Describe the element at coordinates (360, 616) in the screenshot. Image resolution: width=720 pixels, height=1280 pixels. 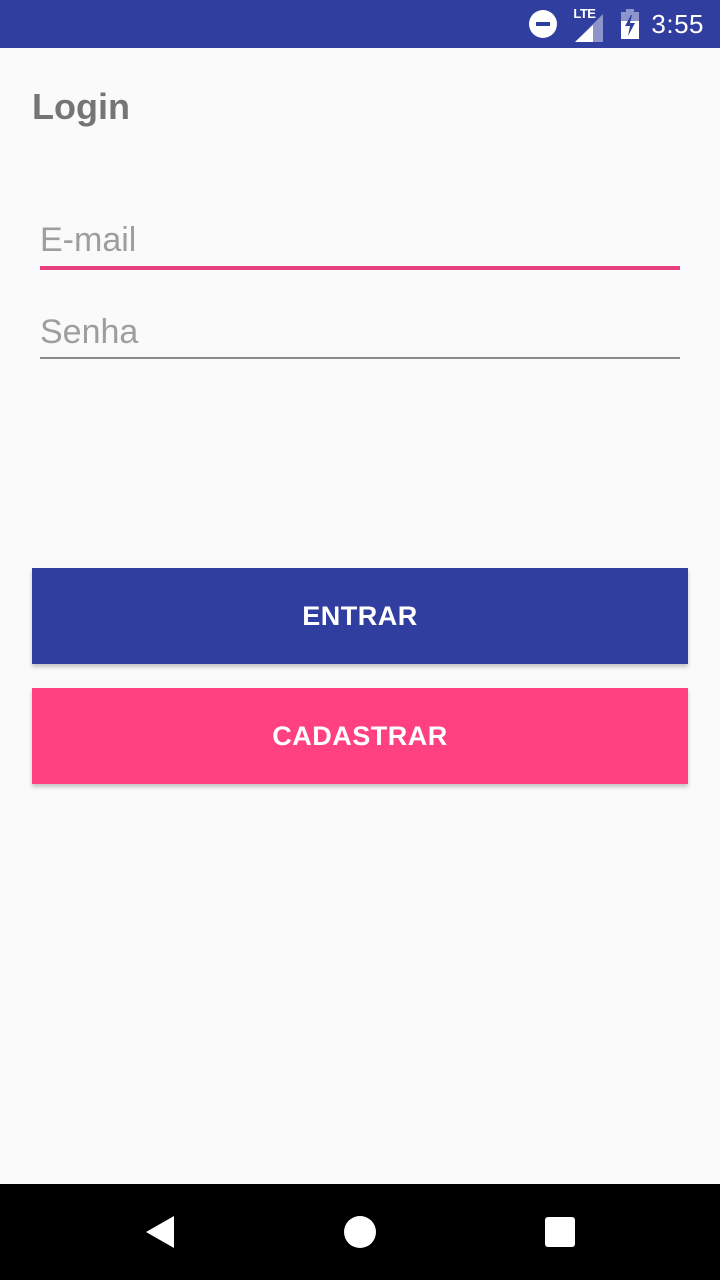
I see `enter-button: ENTRAR` at that location.